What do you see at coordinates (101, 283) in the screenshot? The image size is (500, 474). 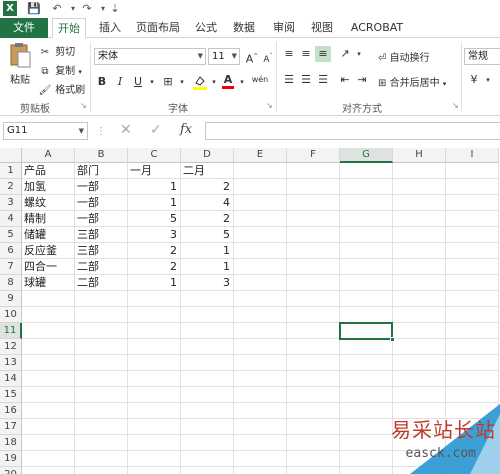 I see `cell-b8: 二部` at bounding box center [101, 283].